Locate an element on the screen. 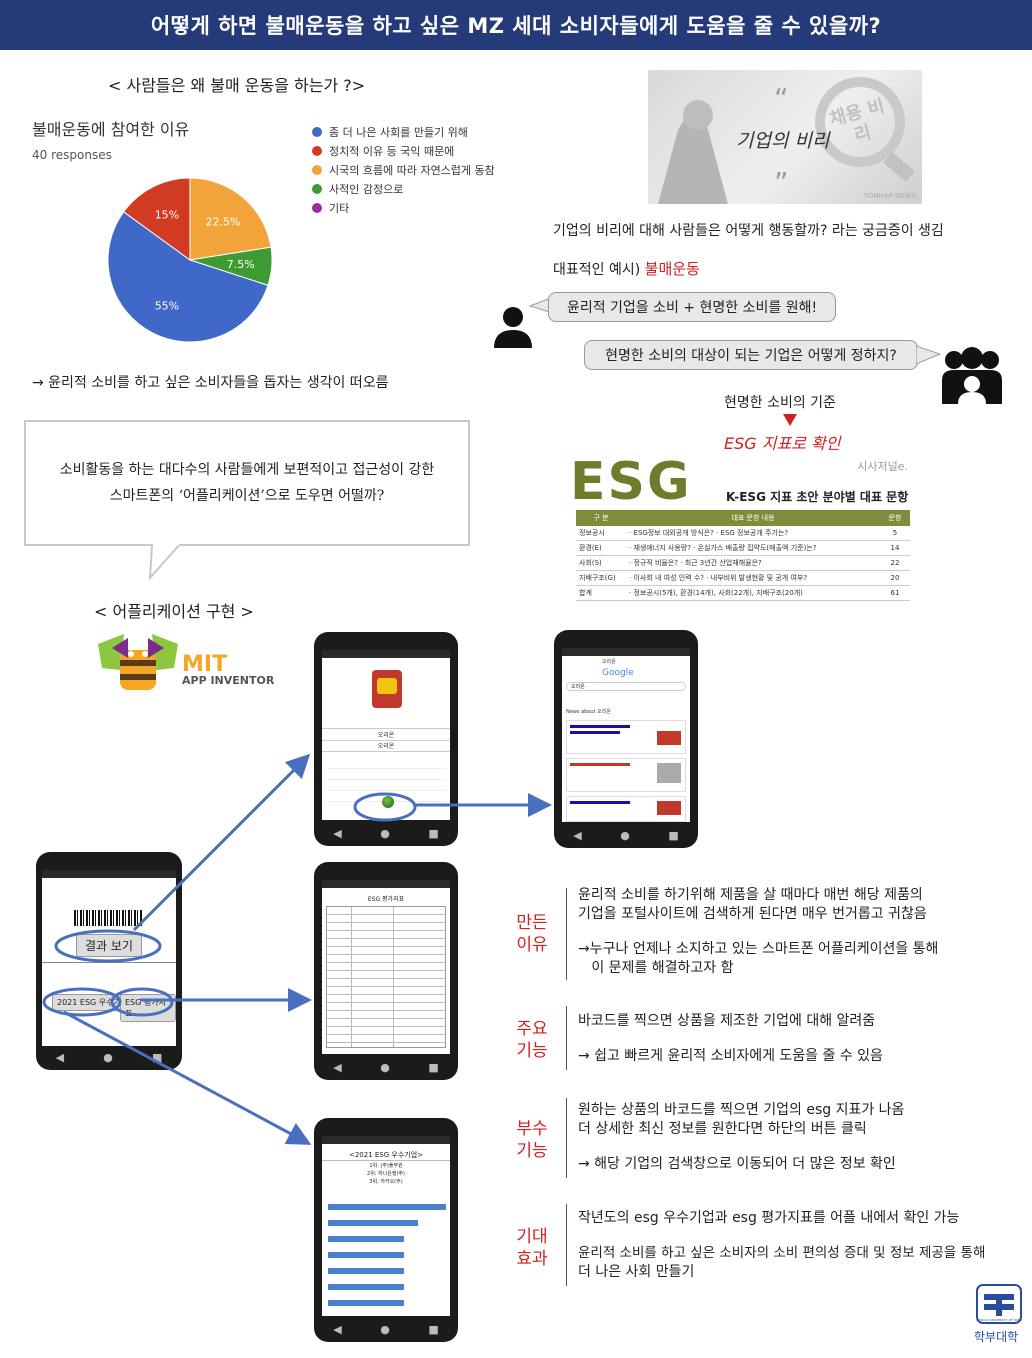 The width and height of the screenshot is (1032, 1358). pie-slice-label: 7.5% is located at coordinates (241, 264).